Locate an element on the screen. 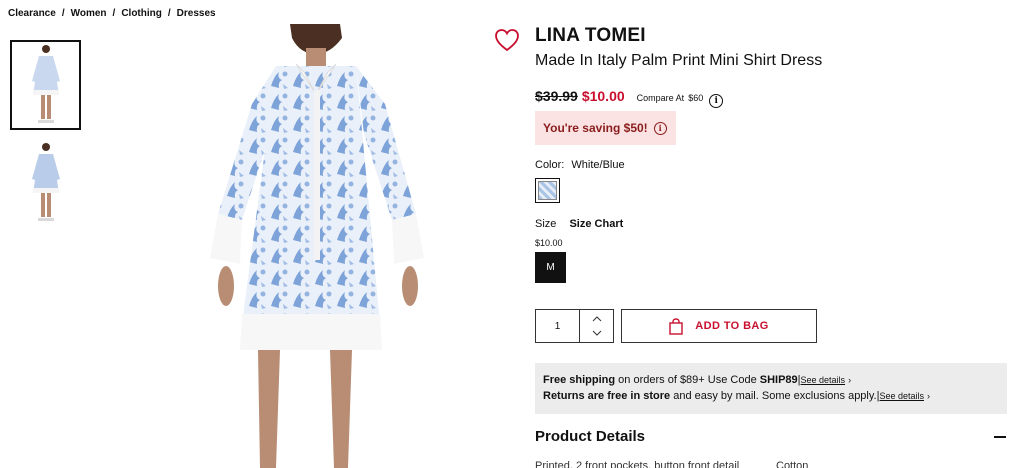  size-label: Size is located at coordinates (546, 224).